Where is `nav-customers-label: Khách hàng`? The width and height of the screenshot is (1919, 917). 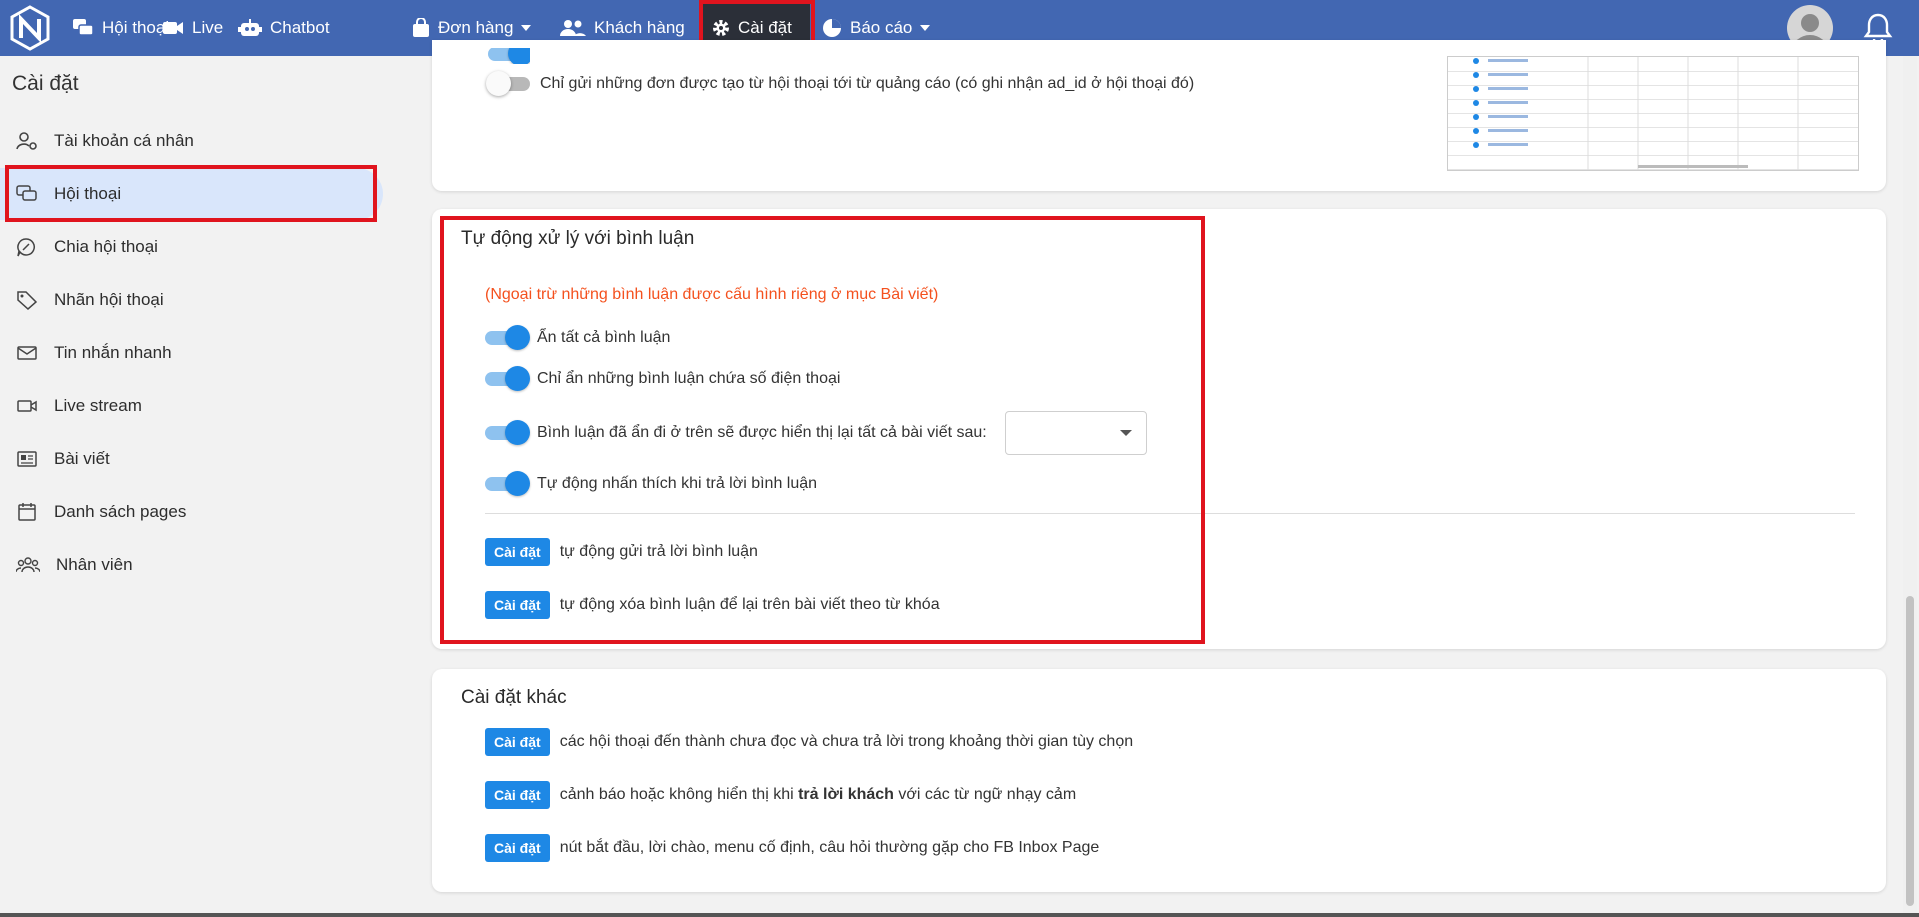 nav-customers-label: Khách hàng is located at coordinates (639, 27).